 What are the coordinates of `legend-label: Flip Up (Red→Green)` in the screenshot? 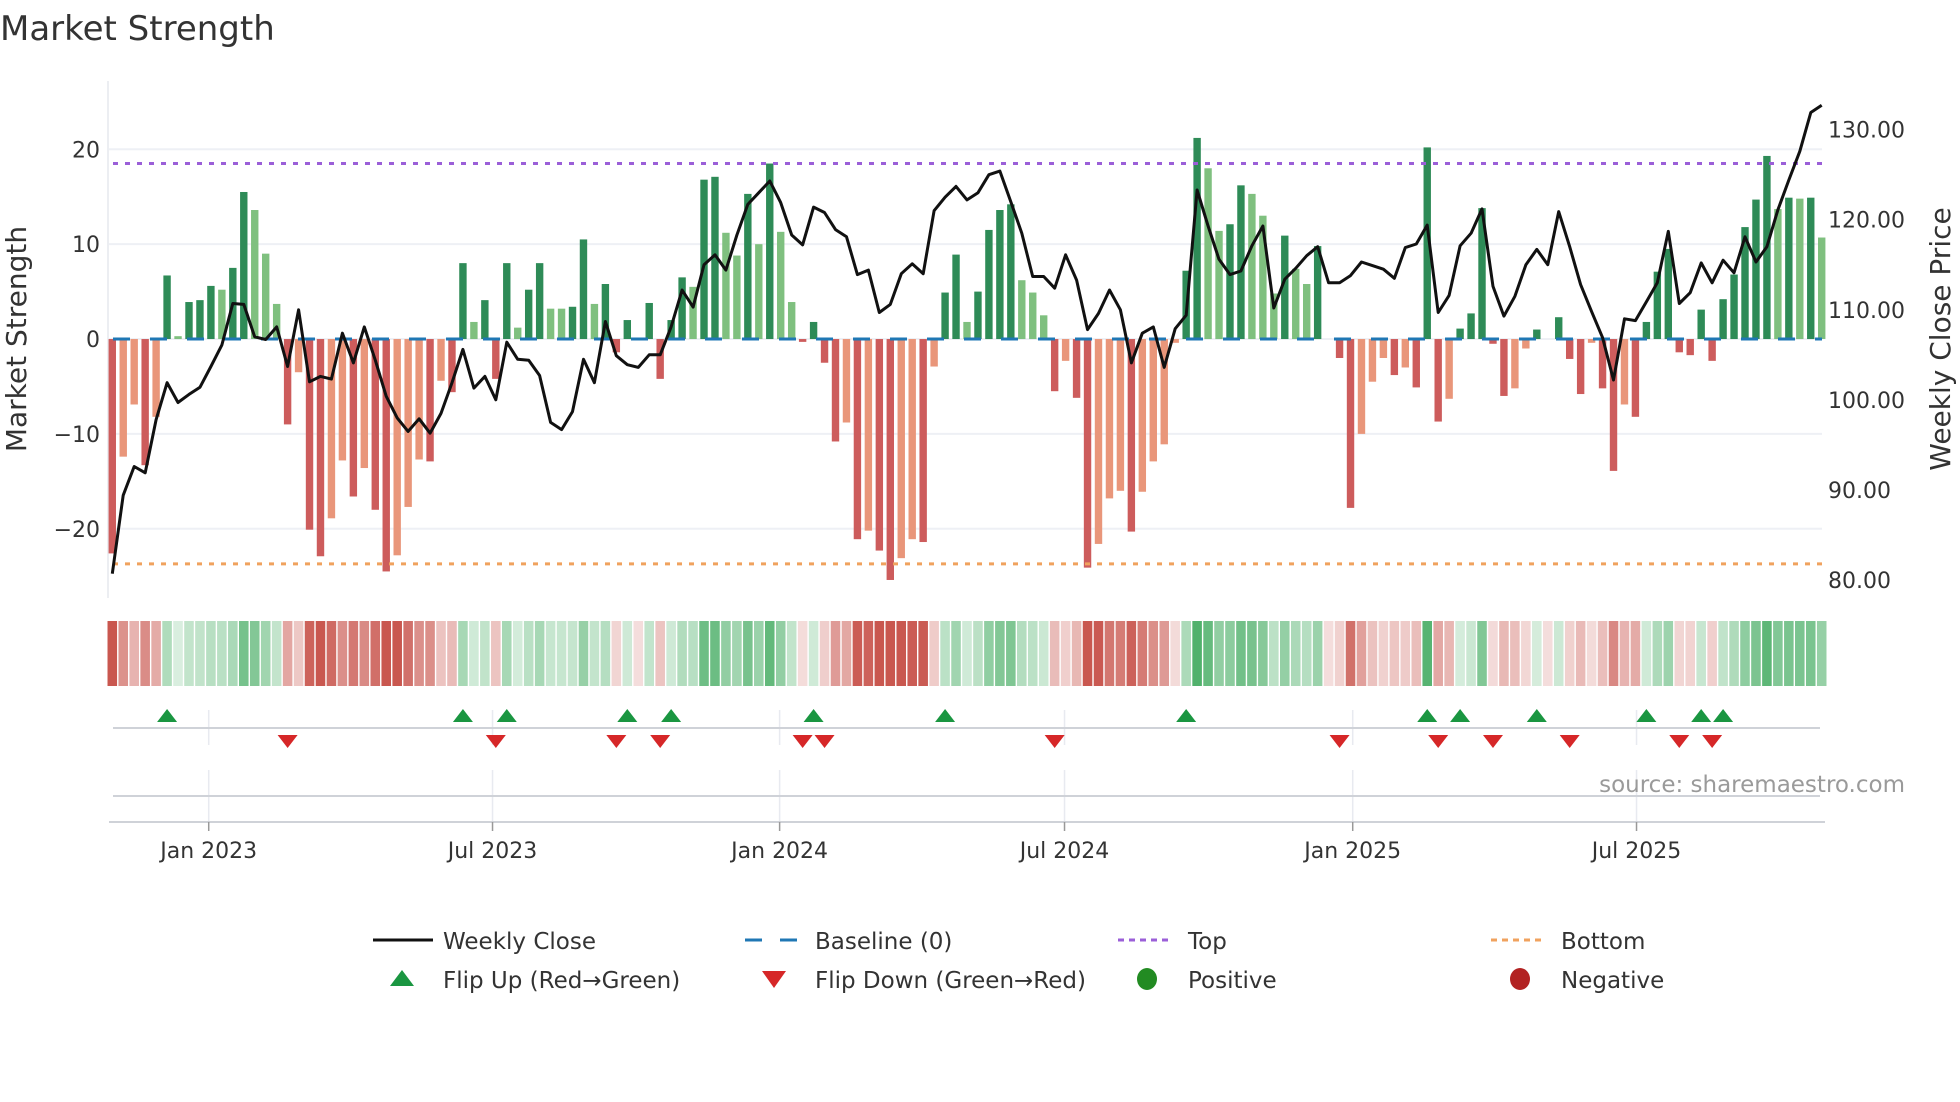 It's located at (561, 981).